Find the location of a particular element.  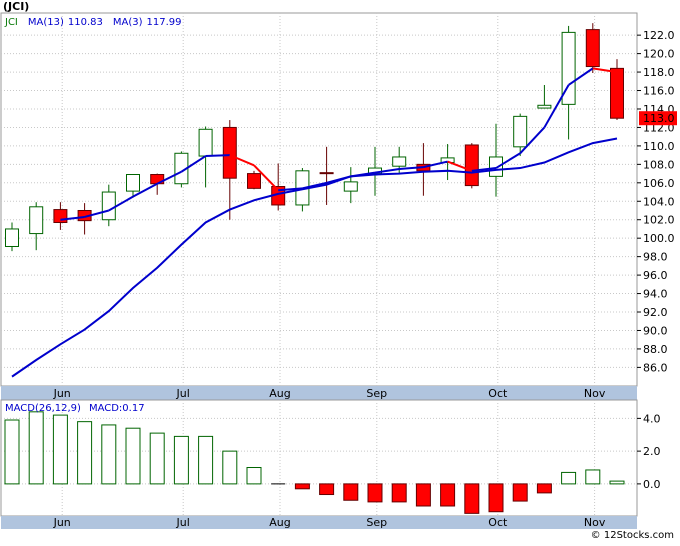

price-tick-label: 102.0 is located at coordinates (659, 220).